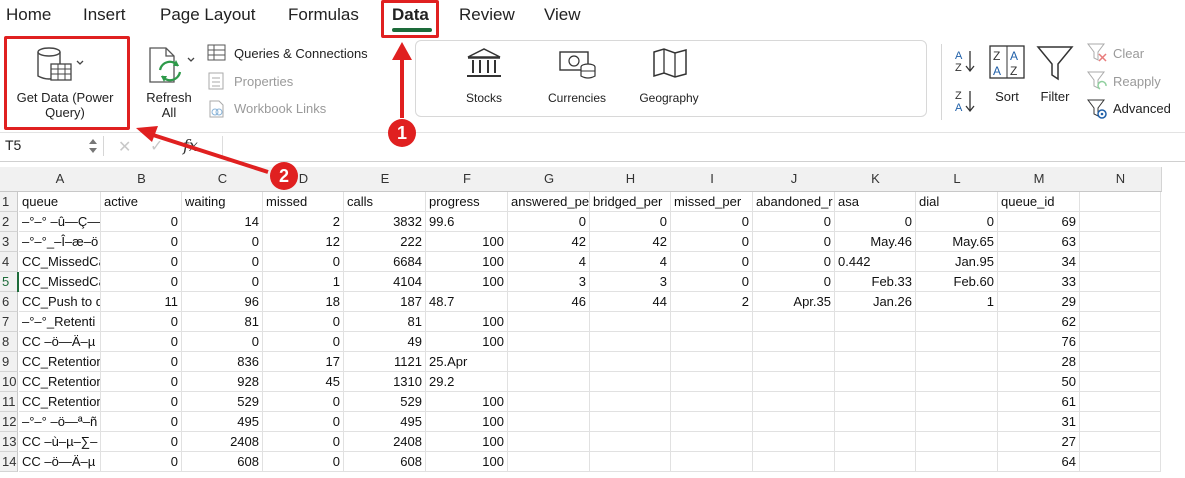 Image resolution: width=1185 pixels, height=478 pixels. What do you see at coordinates (274, 108) in the screenshot?
I see `annotation-arrows` at bounding box center [274, 108].